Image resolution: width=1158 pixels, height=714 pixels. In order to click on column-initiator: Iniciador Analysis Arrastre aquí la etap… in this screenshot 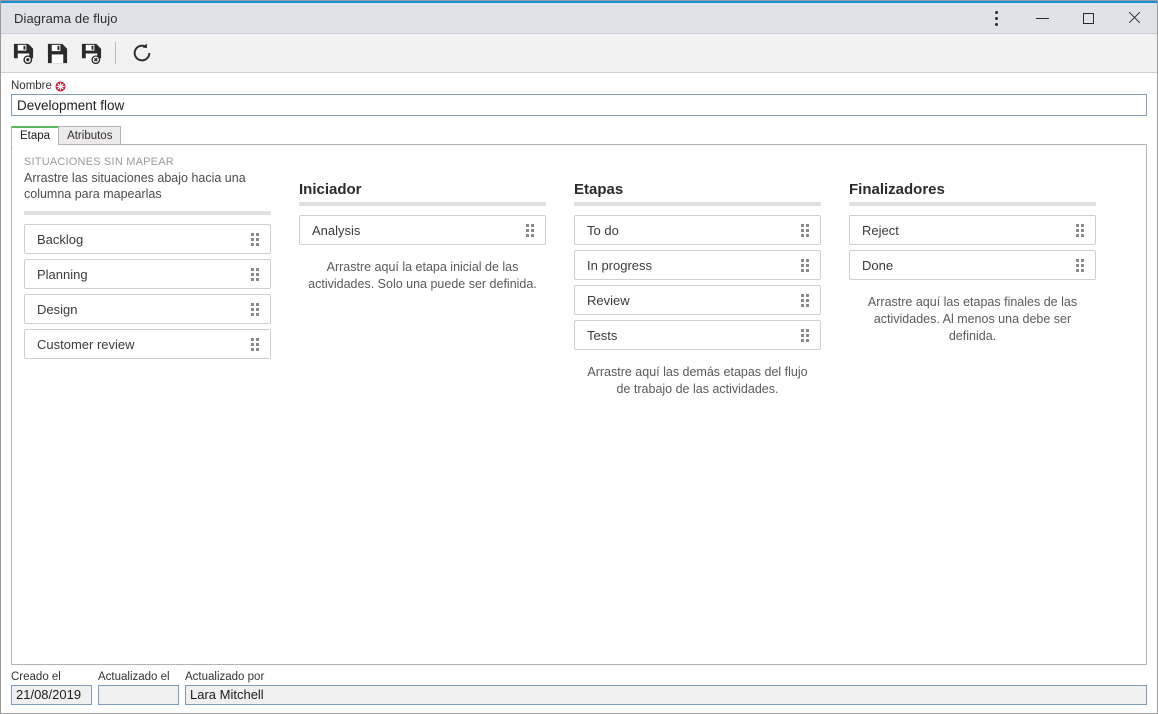, I will do `click(422, 404)`.